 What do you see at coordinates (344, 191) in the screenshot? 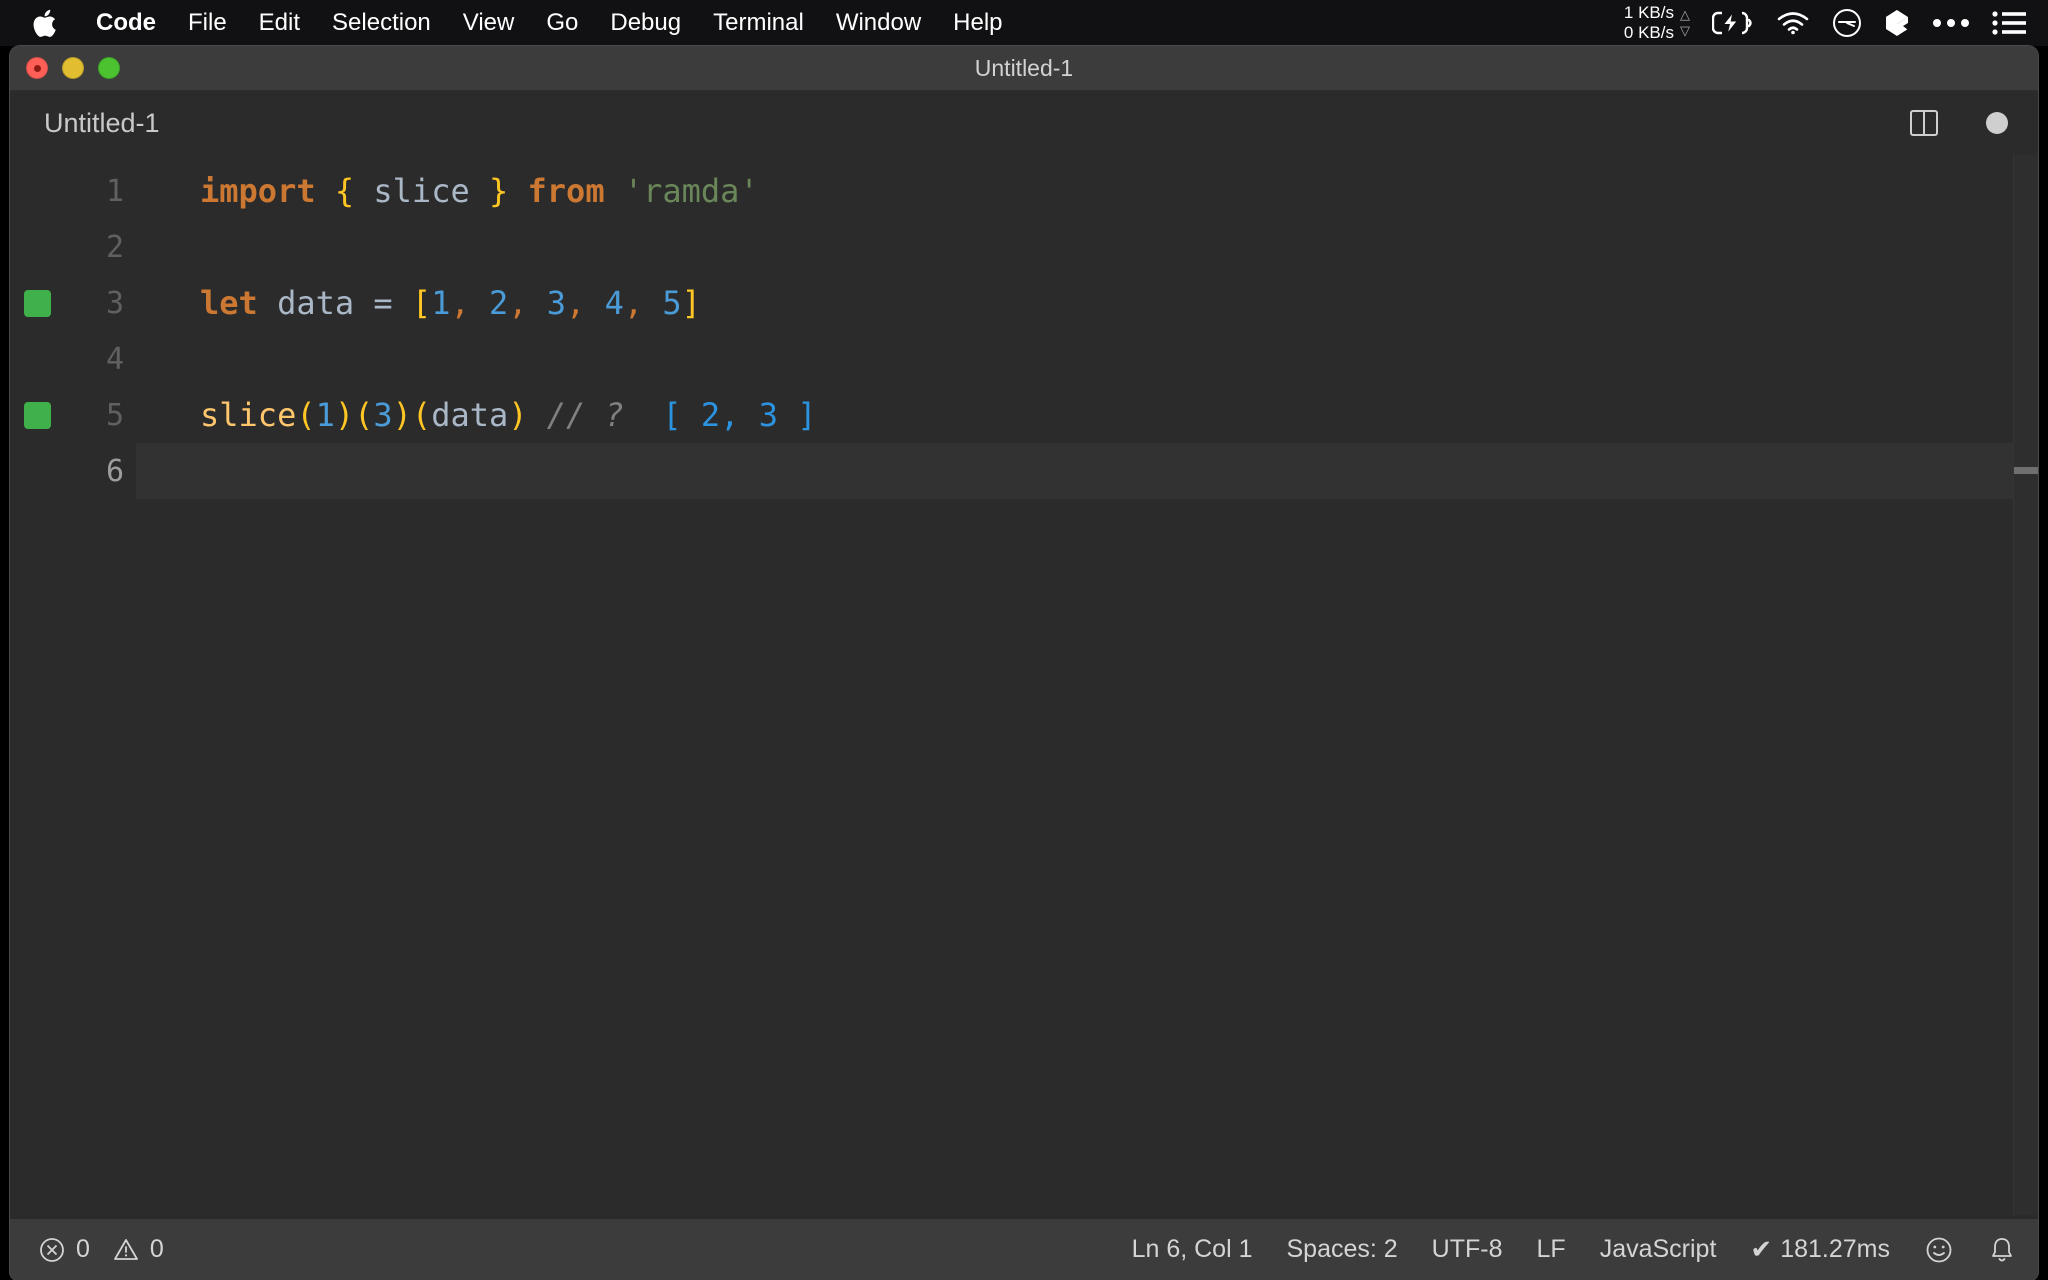
I see `code-token: {` at bounding box center [344, 191].